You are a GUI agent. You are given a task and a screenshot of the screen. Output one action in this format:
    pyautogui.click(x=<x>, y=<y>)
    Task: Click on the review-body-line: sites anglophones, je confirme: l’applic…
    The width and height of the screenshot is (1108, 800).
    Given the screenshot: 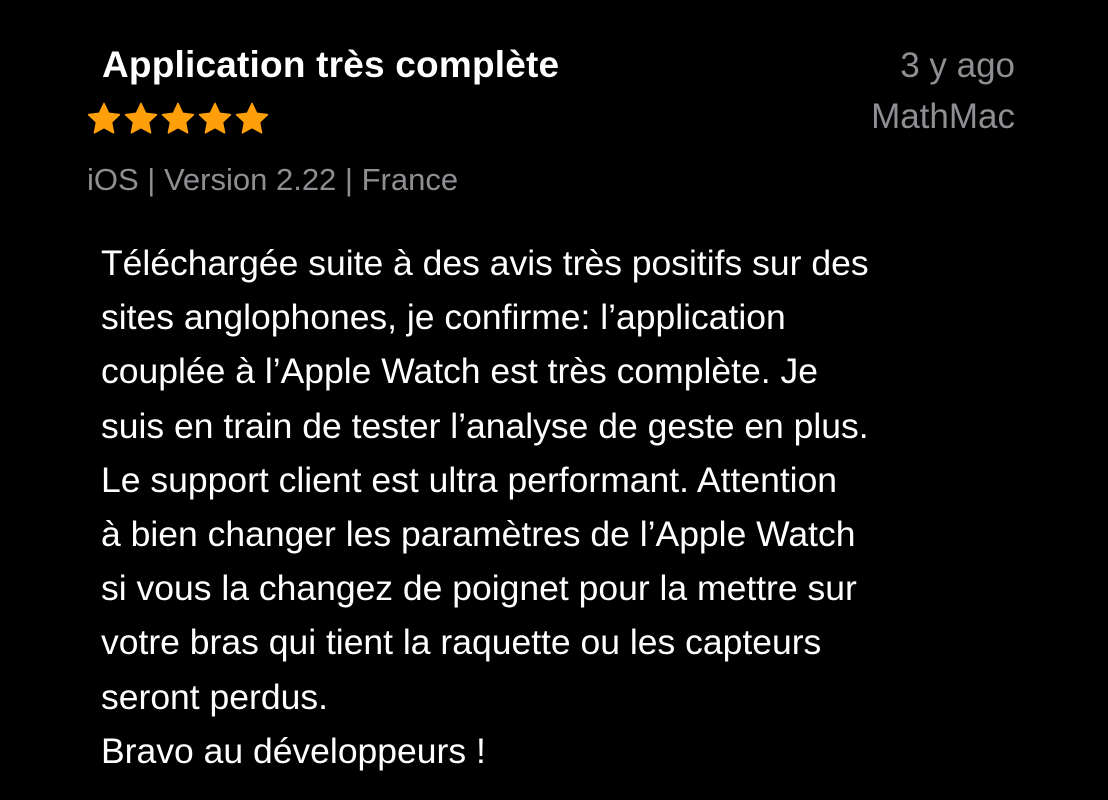 What is the action you would take?
    pyautogui.click(x=443, y=317)
    